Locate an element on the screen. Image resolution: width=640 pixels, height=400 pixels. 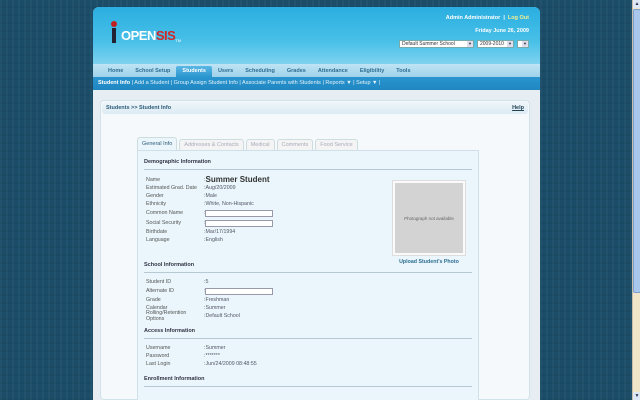
logo-figure-icon is located at coordinates (114, 32).